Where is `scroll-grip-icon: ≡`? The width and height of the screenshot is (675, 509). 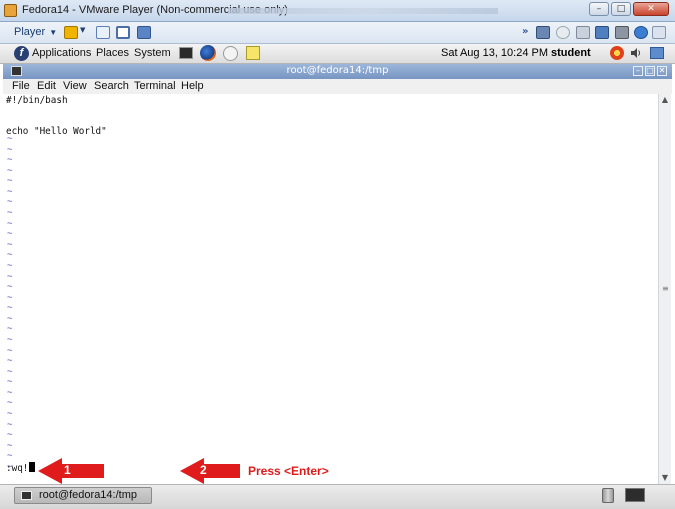
scroll-grip-icon: ≡ is located at coordinates (665, 288).